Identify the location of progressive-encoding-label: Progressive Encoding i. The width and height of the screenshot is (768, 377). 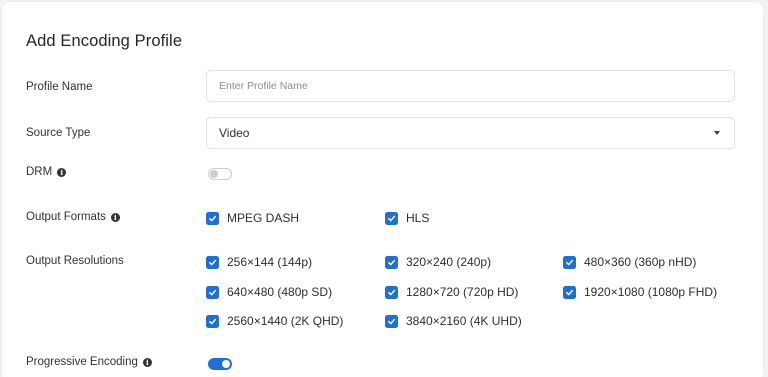
(89, 362).